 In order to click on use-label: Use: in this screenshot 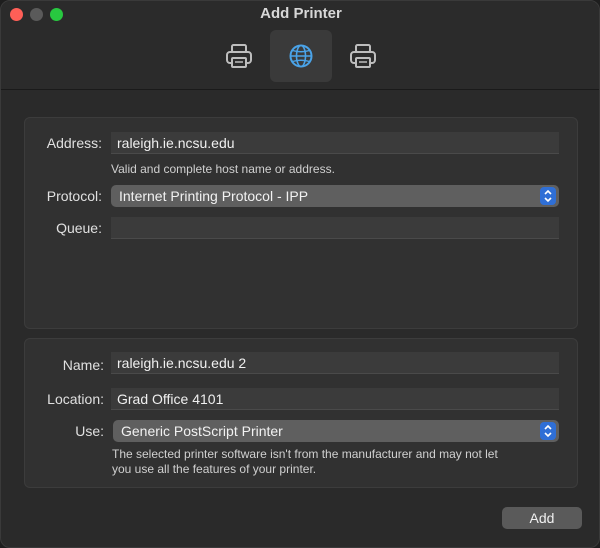, I will do `click(89, 431)`.